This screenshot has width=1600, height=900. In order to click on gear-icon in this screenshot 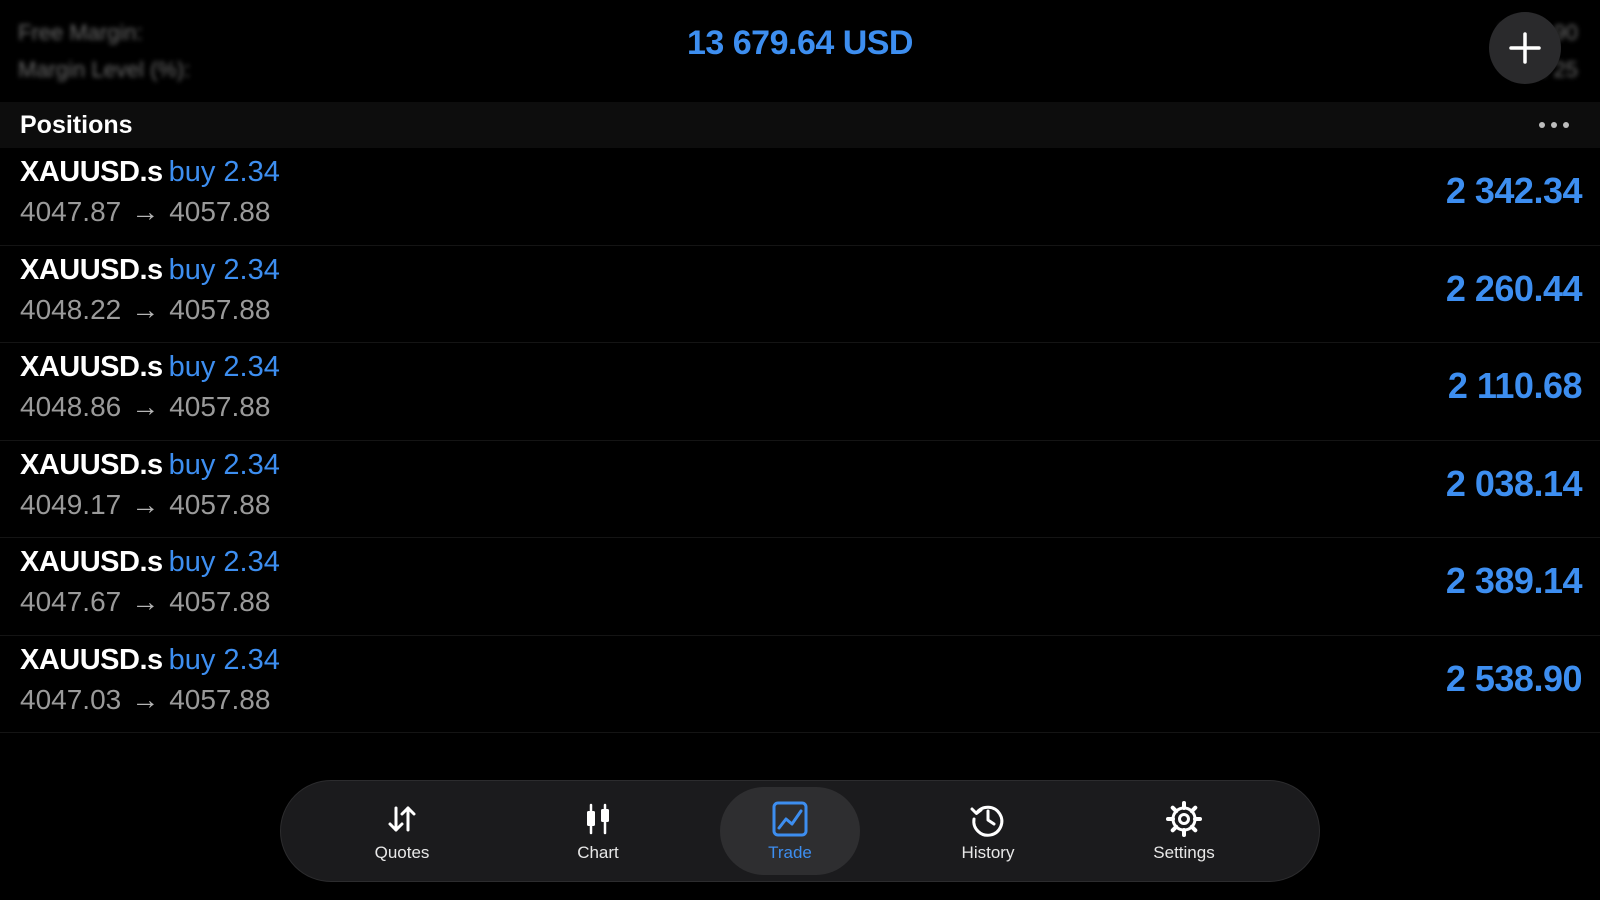, I will do `click(1184, 819)`.